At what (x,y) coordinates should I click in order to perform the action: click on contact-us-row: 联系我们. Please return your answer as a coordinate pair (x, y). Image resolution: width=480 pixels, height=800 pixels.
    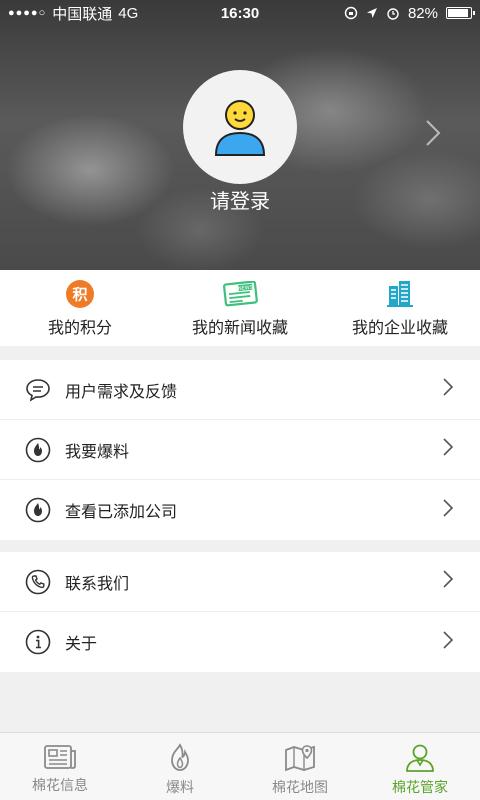
    Looking at the image, I should click on (240, 582).